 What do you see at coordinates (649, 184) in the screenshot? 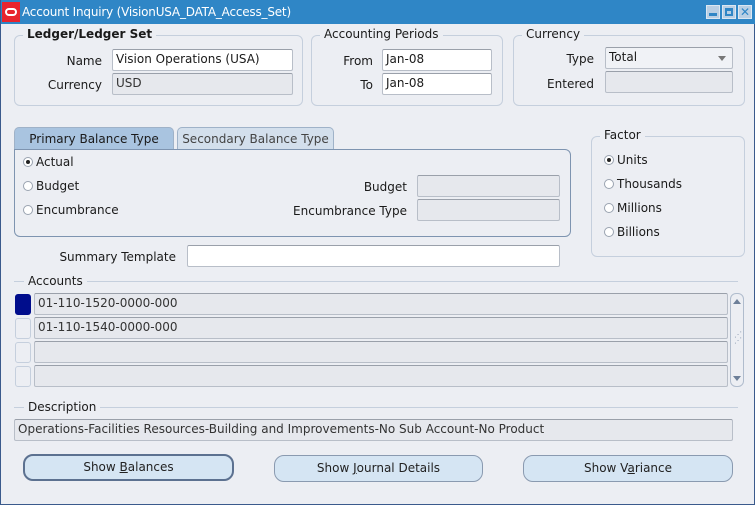
I see `radio-thousands-label: Thousands` at bounding box center [649, 184].